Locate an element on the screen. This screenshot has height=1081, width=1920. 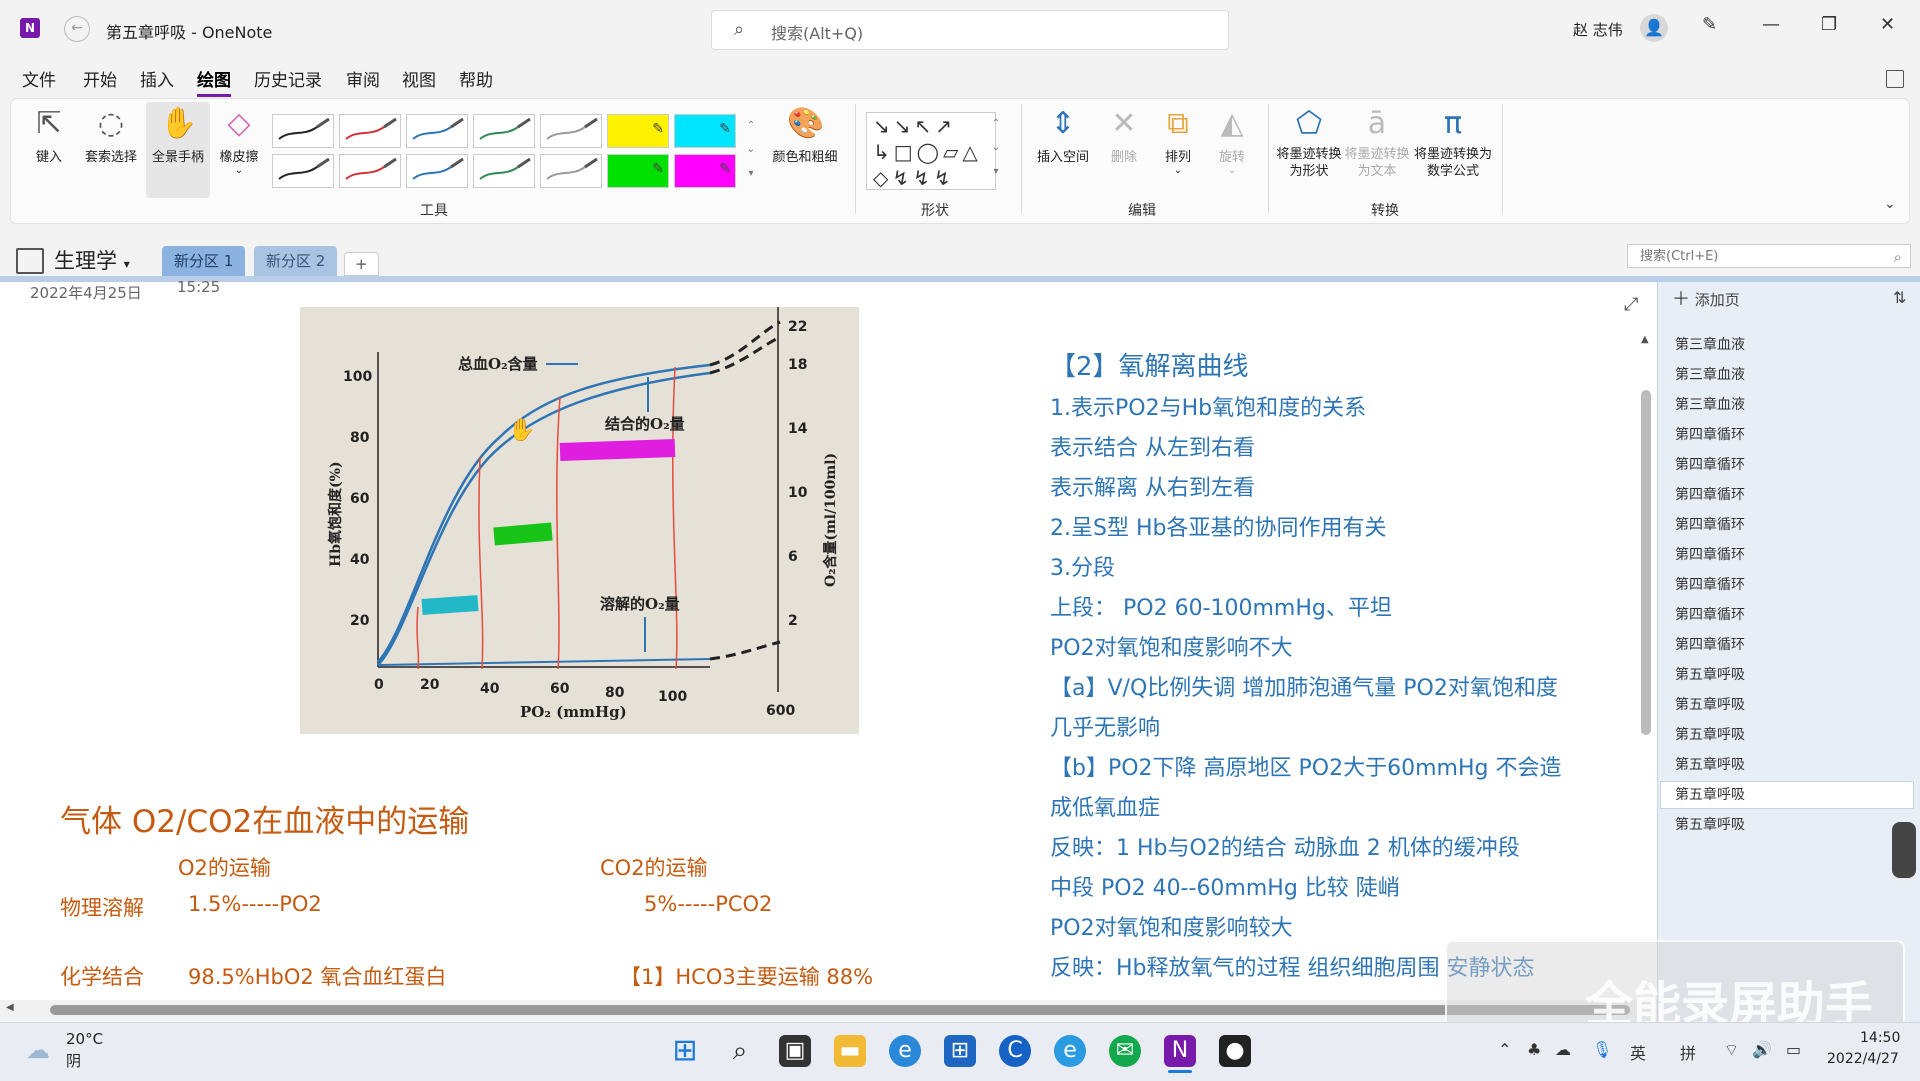
collapse-ribbon-icon: ⌄ is located at coordinates (1890, 204).